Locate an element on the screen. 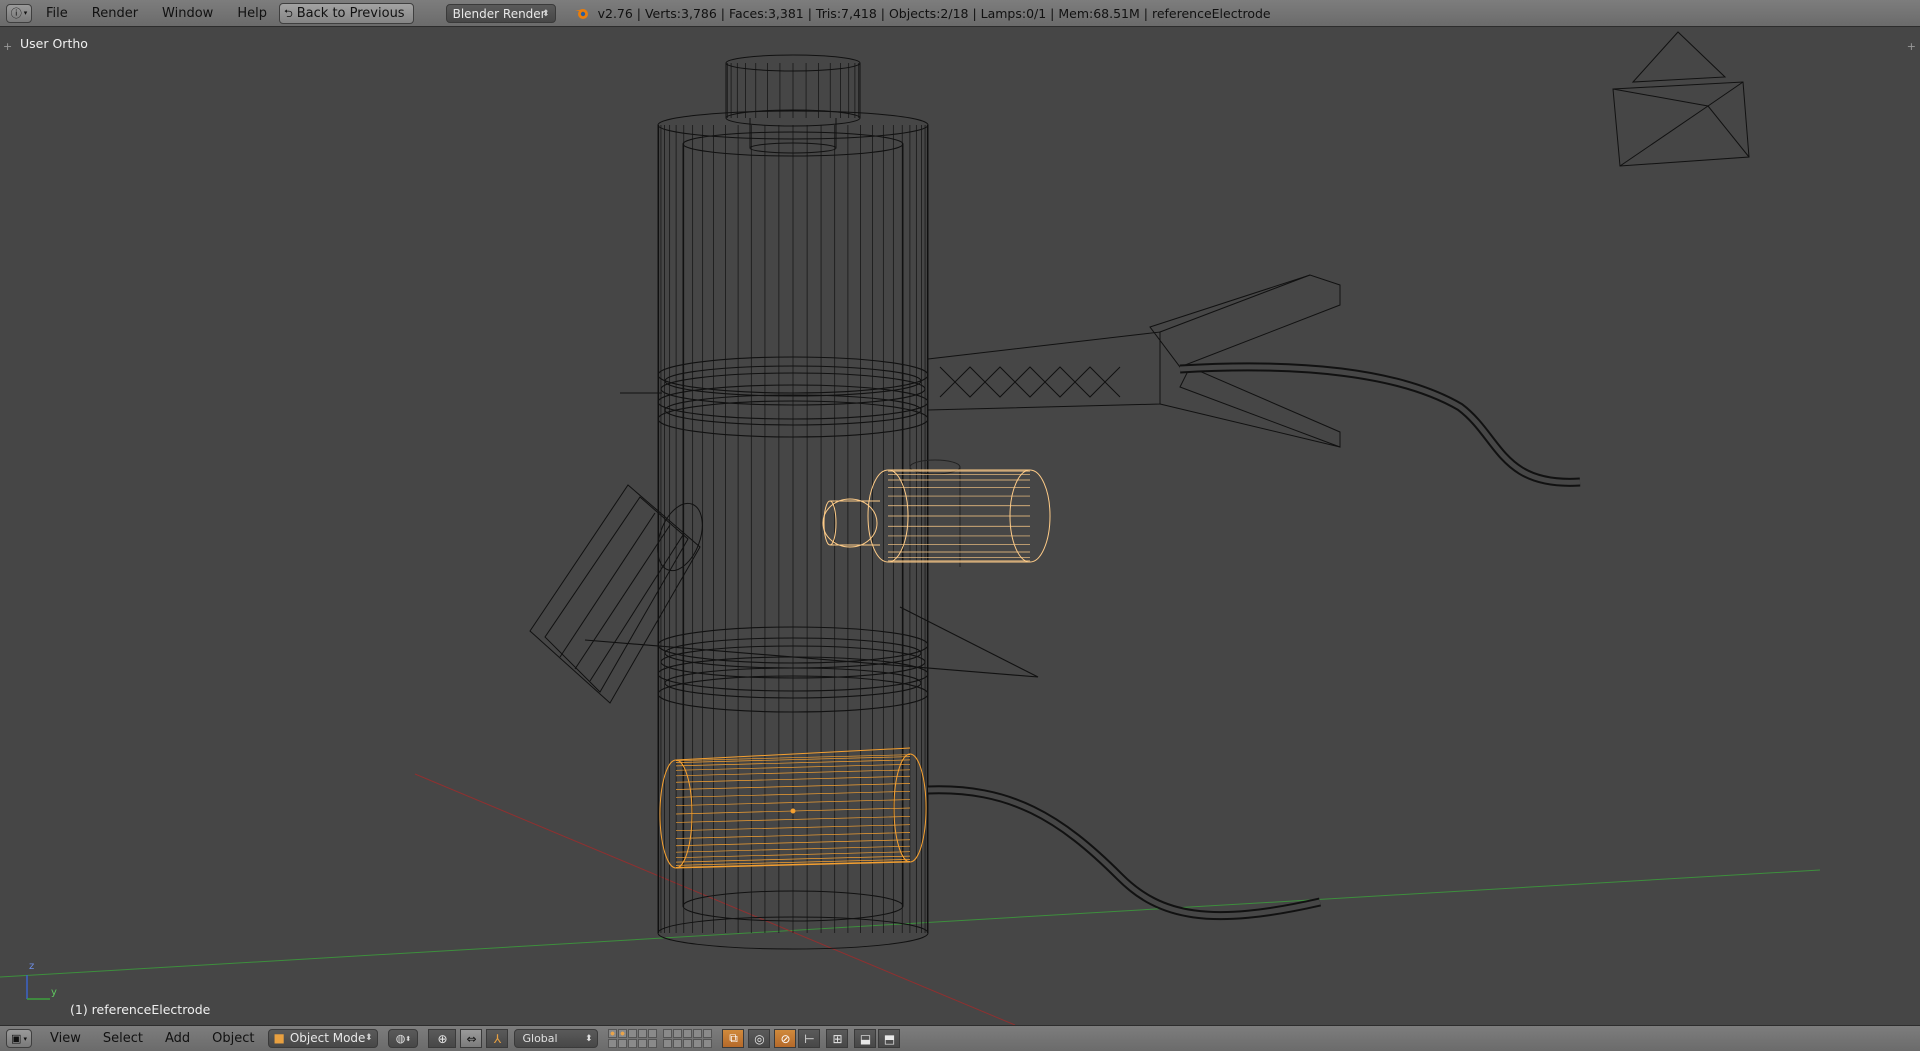 Image resolution: width=1920 pixels, height=1051 pixels. menu-help: Help is located at coordinates (252, 13).